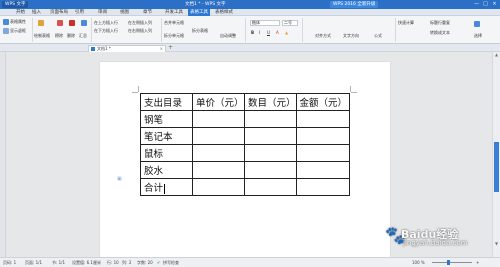 This screenshot has height=267, width=500. I want to click on table-cell: 钢笔, so click(166, 119).